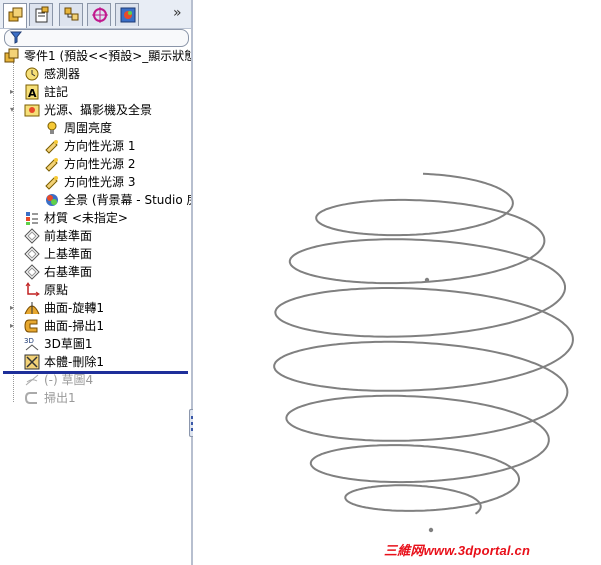 This screenshot has width=601, height=565. I want to click on tree-item-label: 掃出1, so click(60, 398).